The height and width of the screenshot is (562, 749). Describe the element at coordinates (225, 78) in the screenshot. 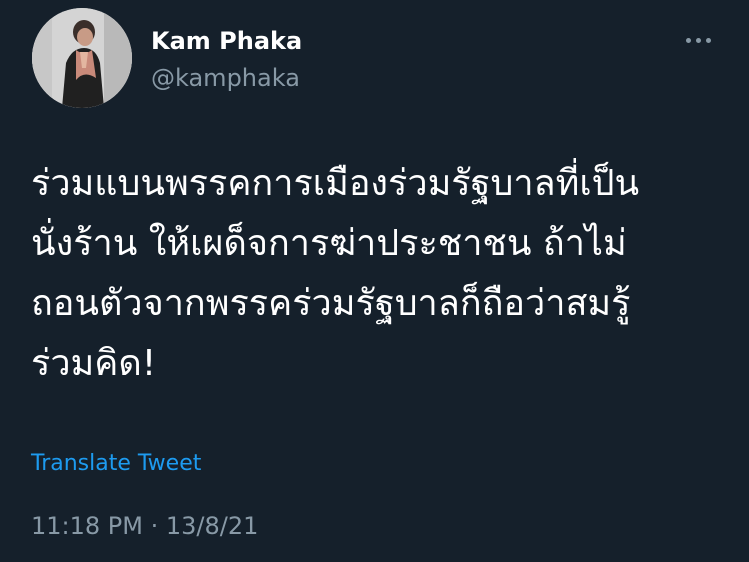

I see `author-handle: @kamphaka` at that location.